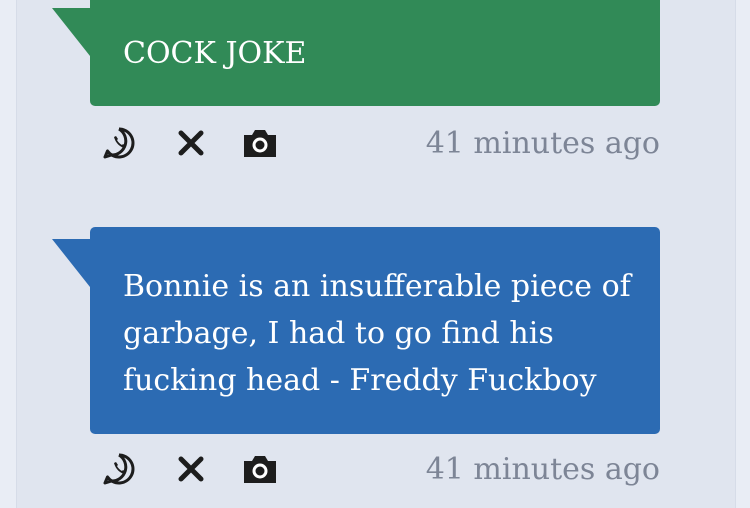  I want to click on message-text: COCK JOKE, so click(215, 53).